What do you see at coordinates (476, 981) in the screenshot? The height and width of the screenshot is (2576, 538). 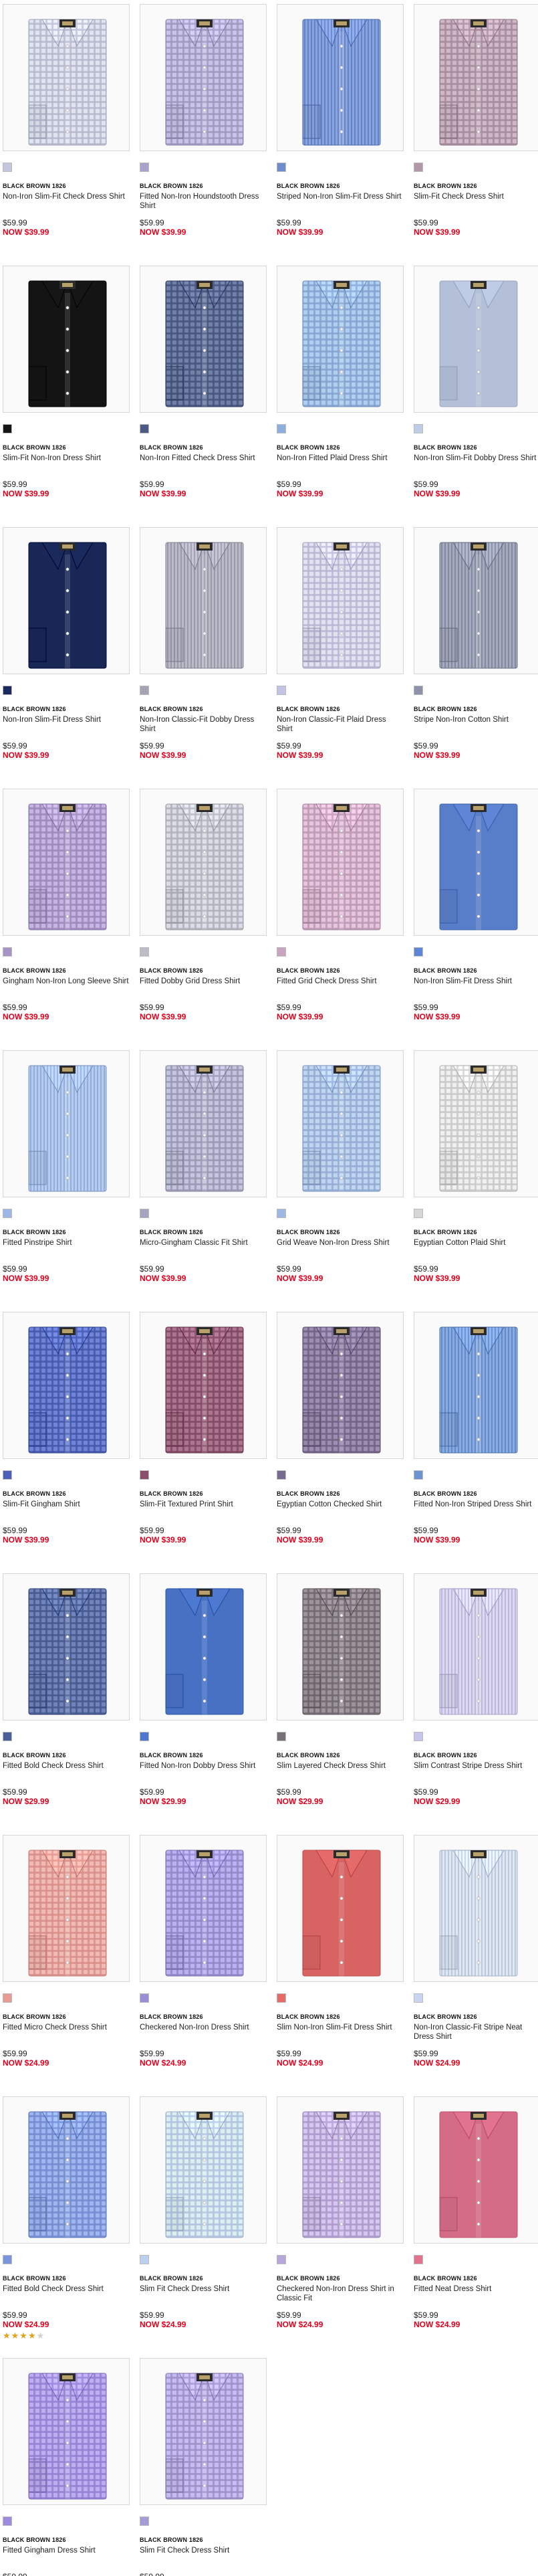 I see `product-name: Non-Iron Slim-Fit Dress Shirt` at bounding box center [476, 981].